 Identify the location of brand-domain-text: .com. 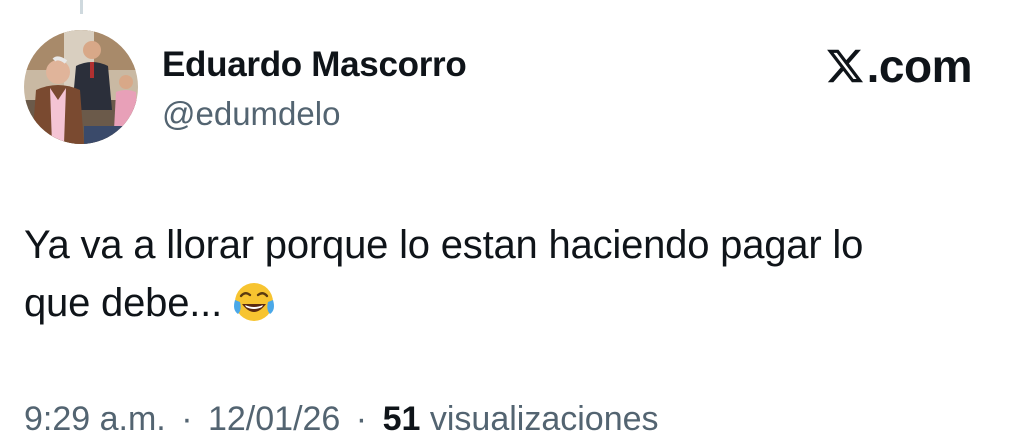
(919, 66).